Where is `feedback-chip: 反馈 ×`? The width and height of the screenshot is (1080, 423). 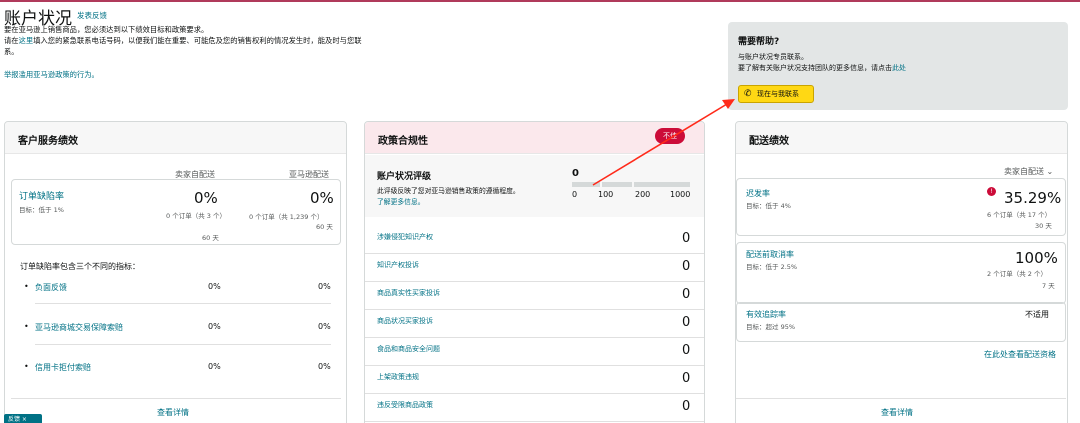 feedback-chip: 反馈 × is located at coordinates (23, 418).